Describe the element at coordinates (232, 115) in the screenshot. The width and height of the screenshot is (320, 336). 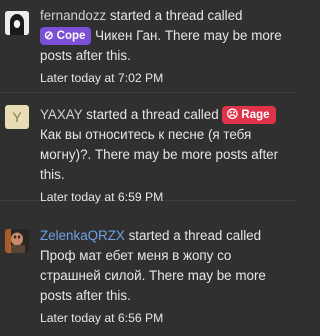
I see `rage-icon: ☹` at that location.